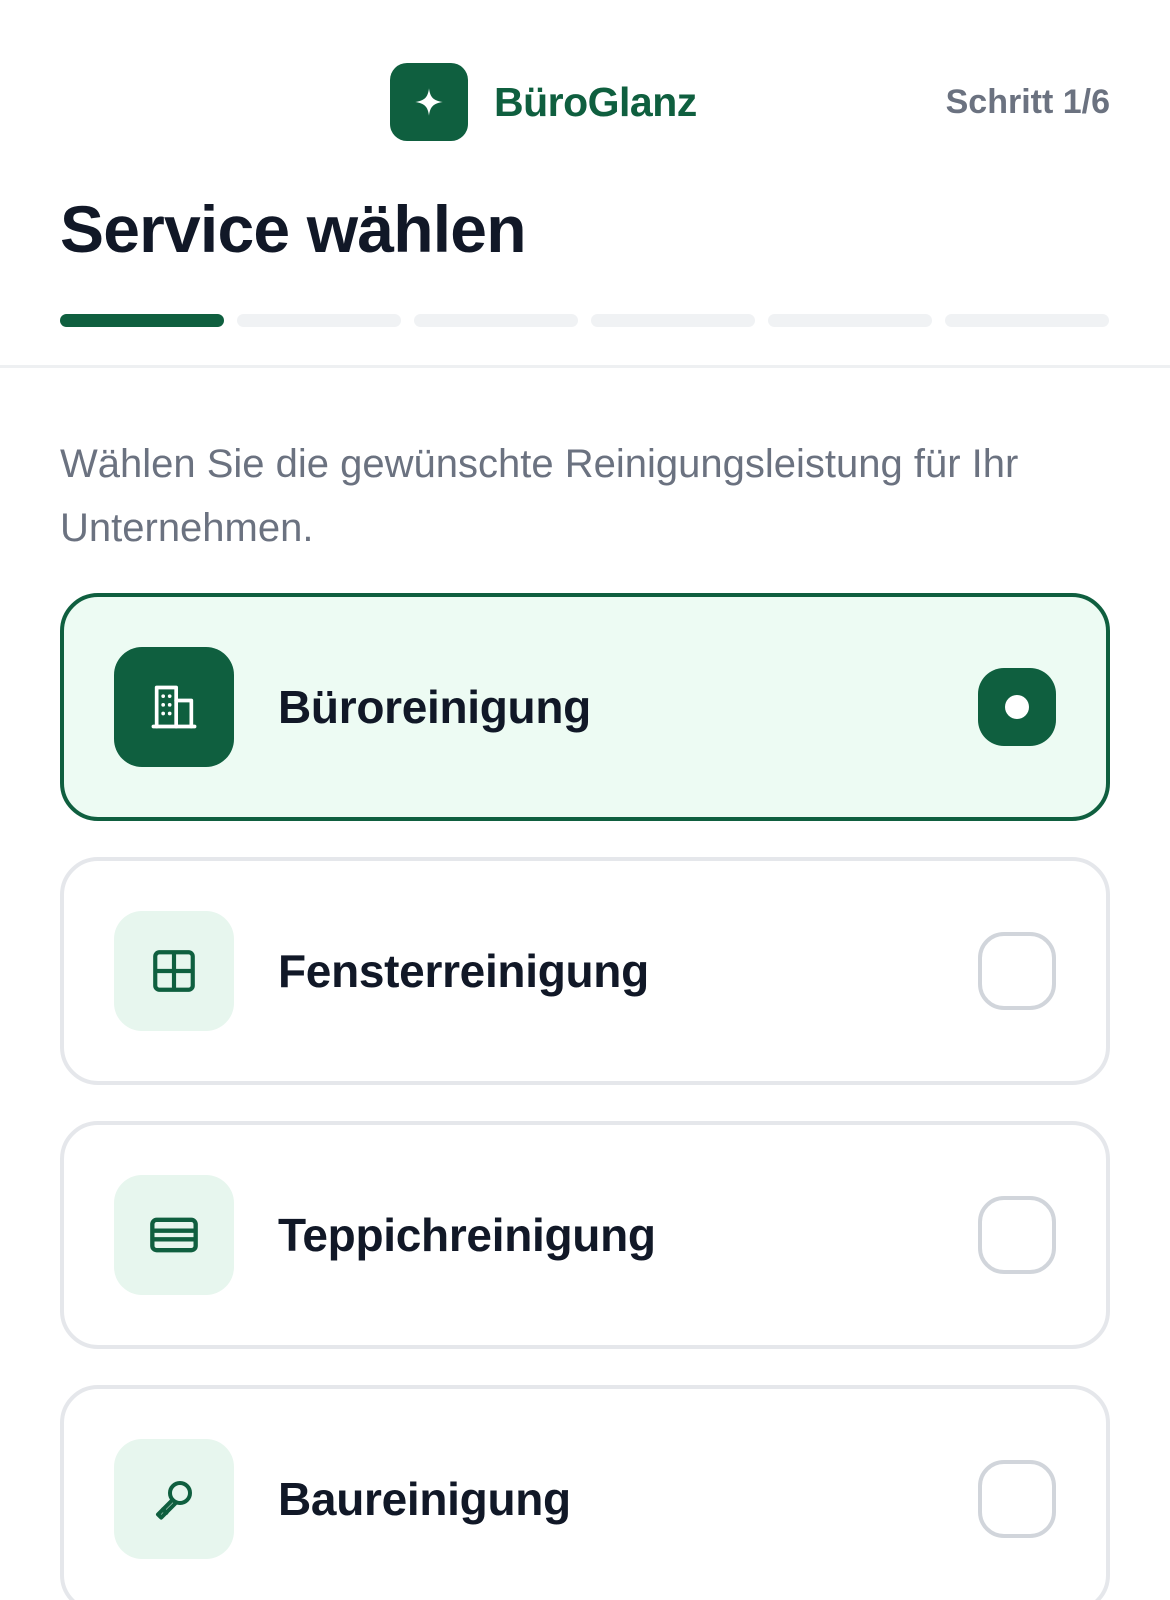  Describe the element at coordinates (585, 1492) in the screenshot. I see `service-option-baureinigung: Baureinigung` at that location.